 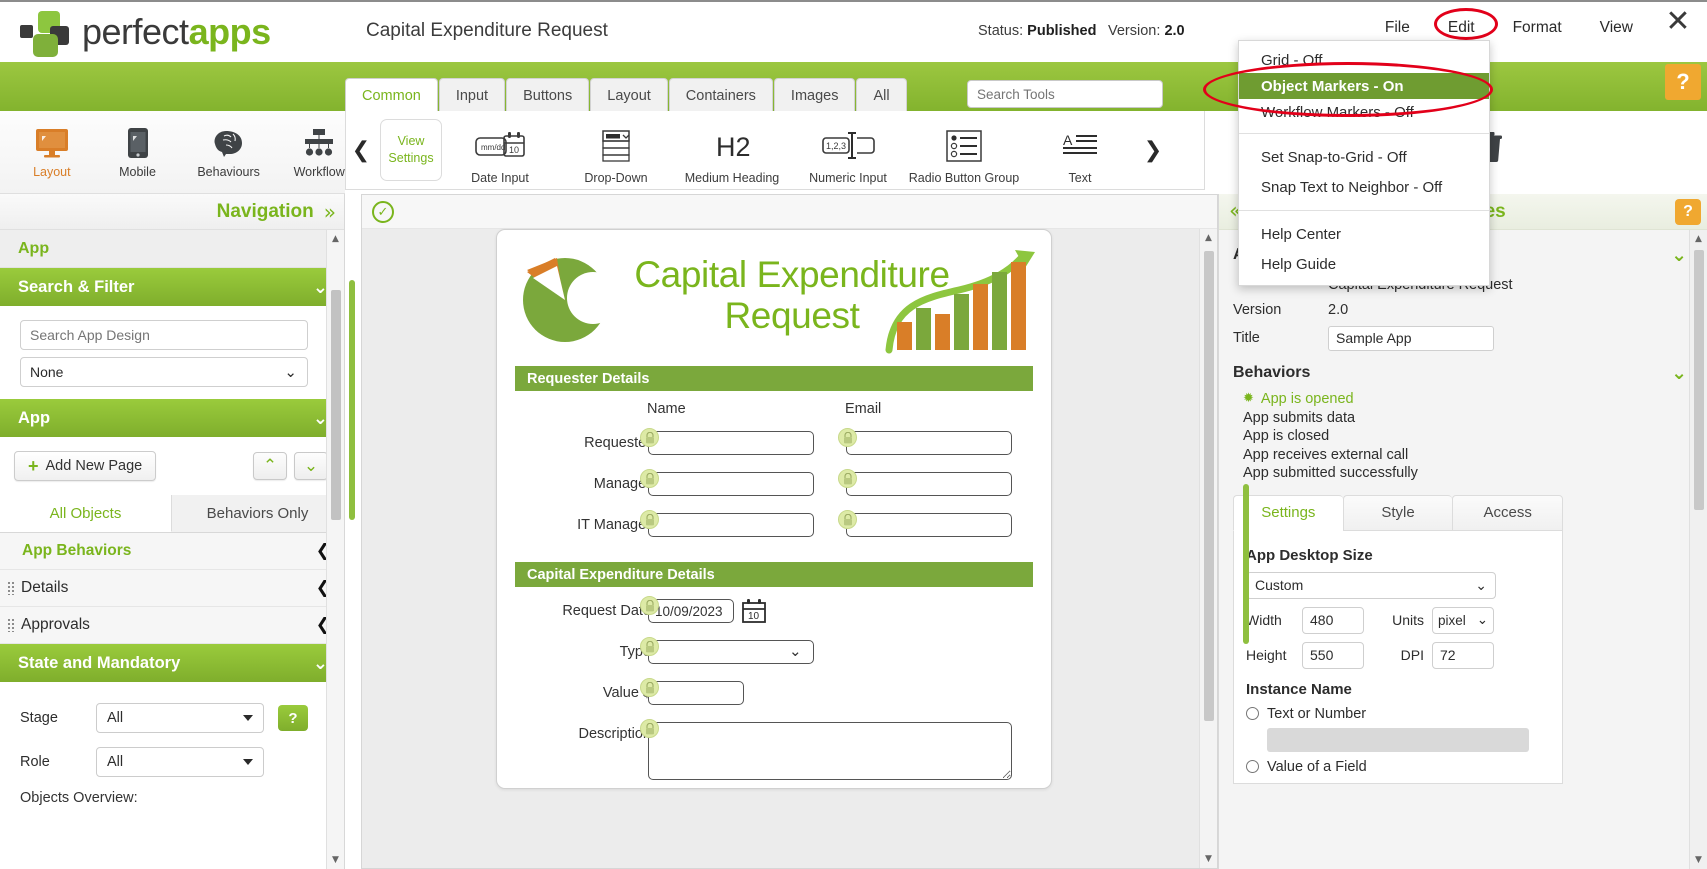 What do you see at coordinates (720, 95) in the screenshot?
I see `ribbon-tab-containers: Containers` at bounding box center [720, 95].